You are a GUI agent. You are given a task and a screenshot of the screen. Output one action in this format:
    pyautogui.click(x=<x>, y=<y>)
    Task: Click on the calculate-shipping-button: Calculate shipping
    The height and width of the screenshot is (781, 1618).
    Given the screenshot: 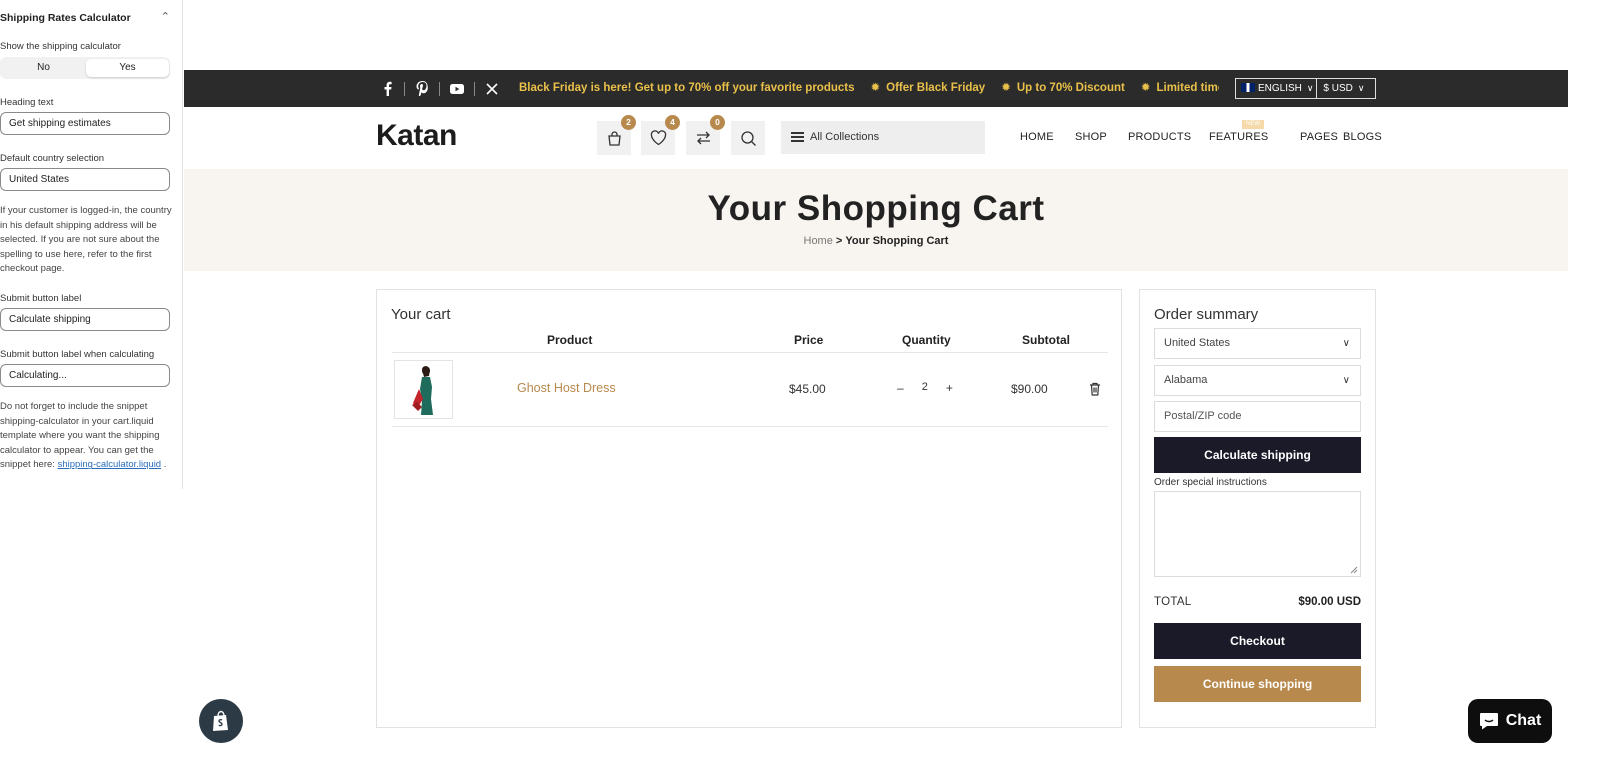 What is the action you would take?
    pyautogui.click(x=1257, y=455)
    